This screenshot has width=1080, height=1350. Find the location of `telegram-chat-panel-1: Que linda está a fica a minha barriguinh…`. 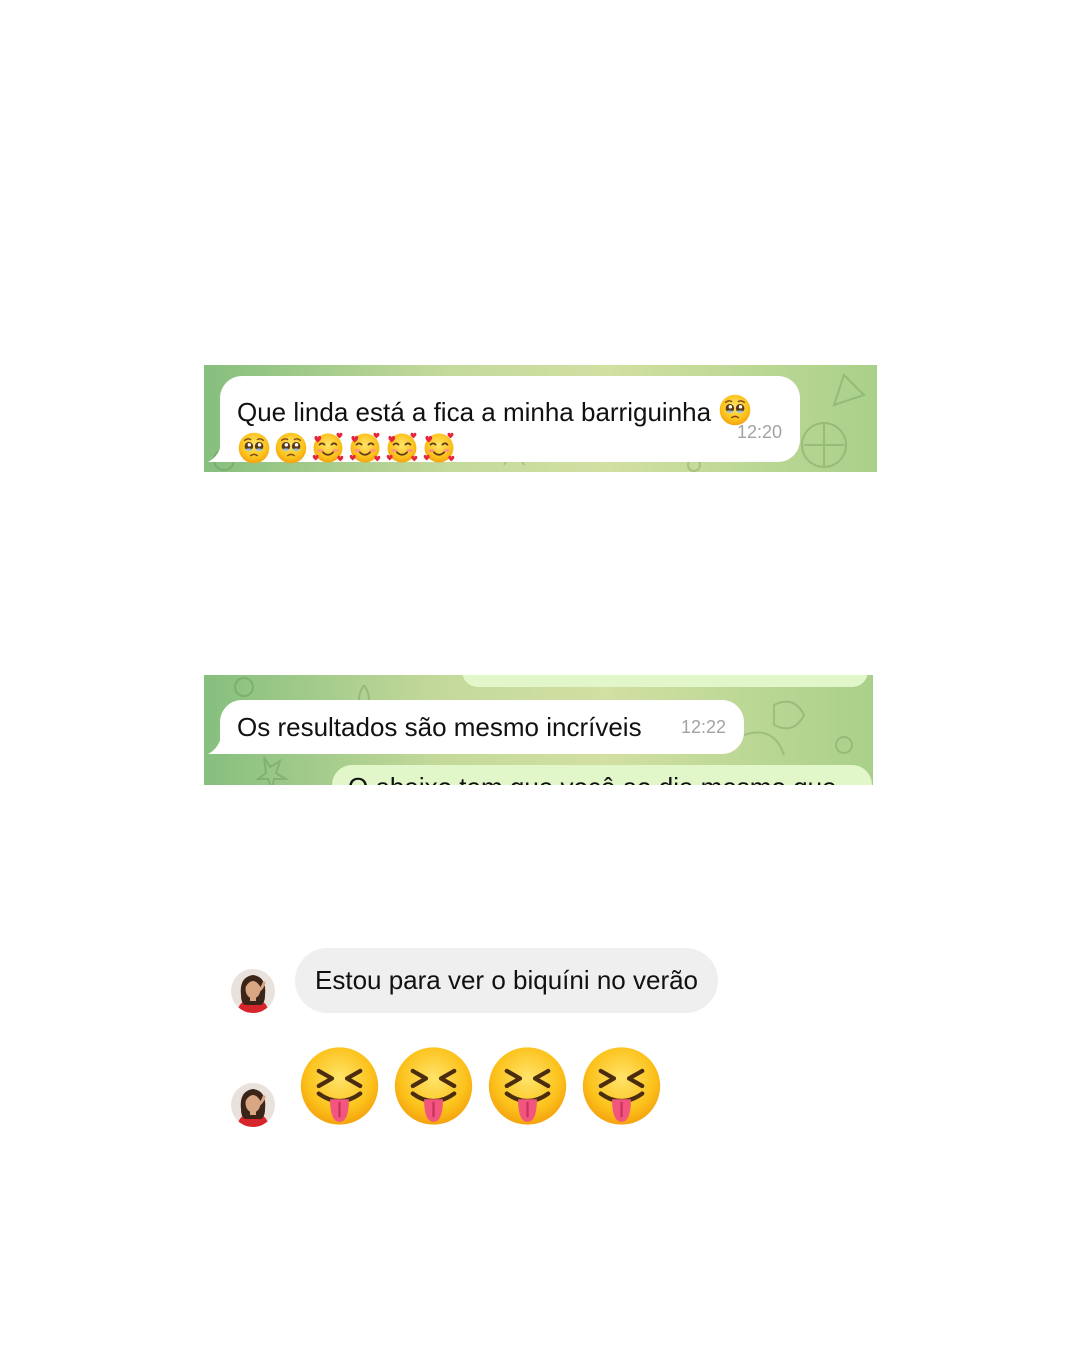

telegram-chat-panel-1: Que linda está a fica a minha barriguinh… is located at coordinates (540, 418).